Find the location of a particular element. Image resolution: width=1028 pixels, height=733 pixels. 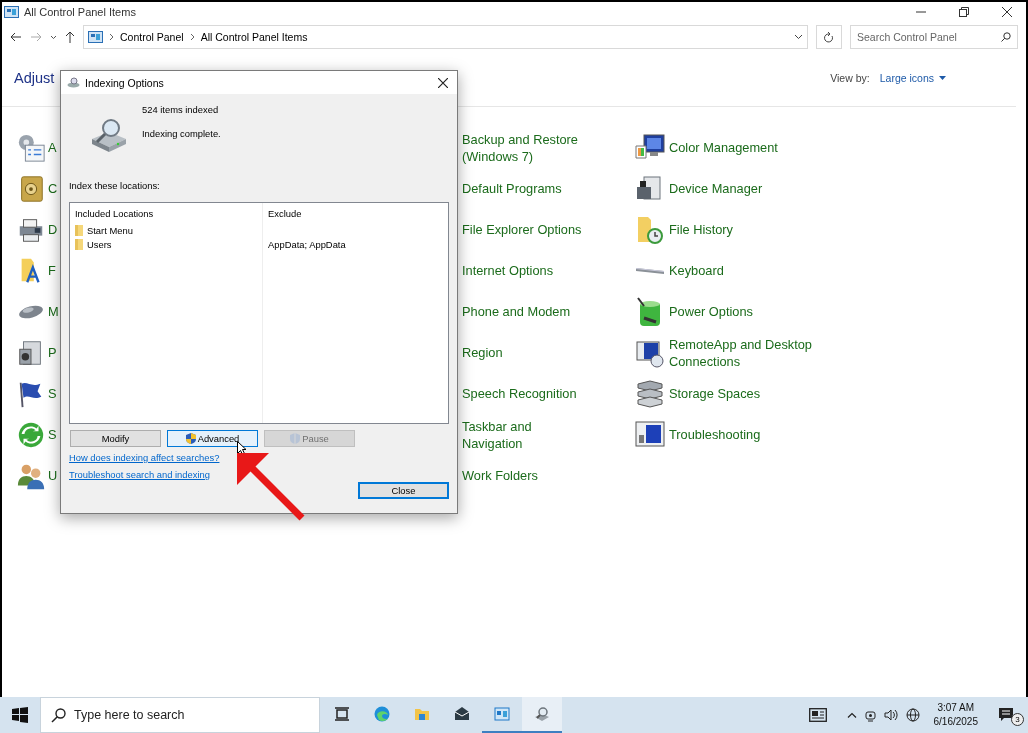

control-panel-item: C is located at coordinates (37, 188).